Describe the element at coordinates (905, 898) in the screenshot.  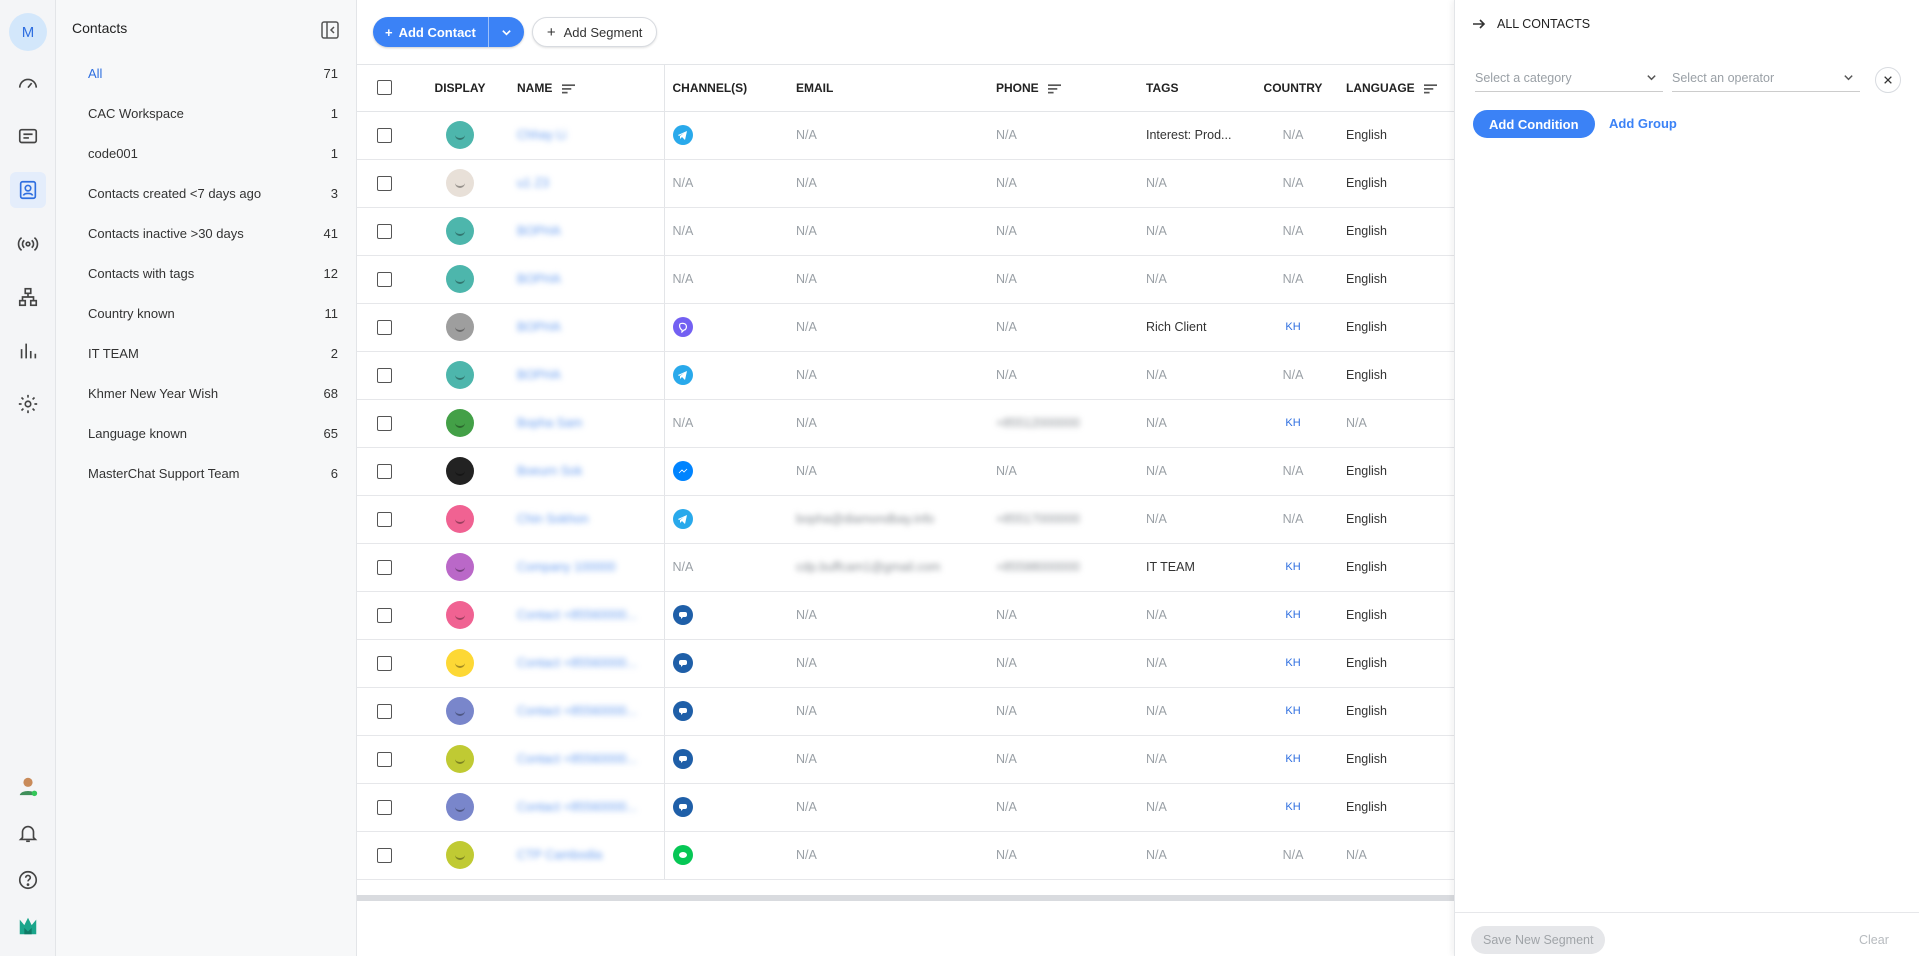
I see `horizontal-scrollbar` at that location.